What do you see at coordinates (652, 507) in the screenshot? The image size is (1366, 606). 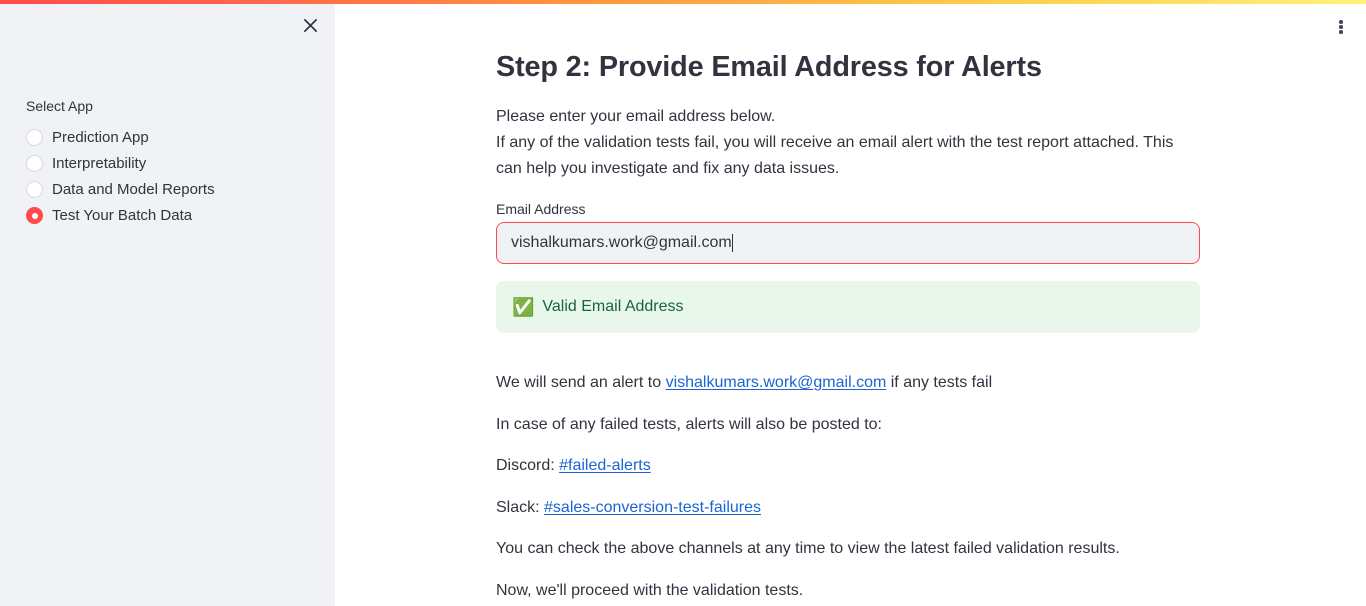 I see `slack-channel-link: #sales-conversion-test-failures` at bounding box center [652, 507].